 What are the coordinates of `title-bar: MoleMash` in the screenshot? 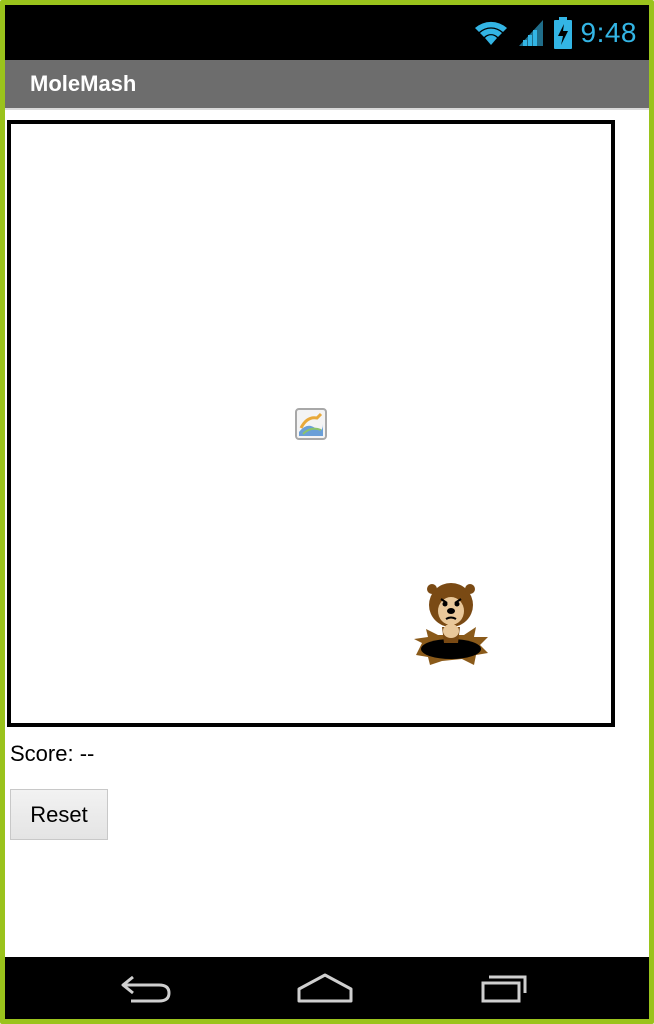 It's located at (327, 85).